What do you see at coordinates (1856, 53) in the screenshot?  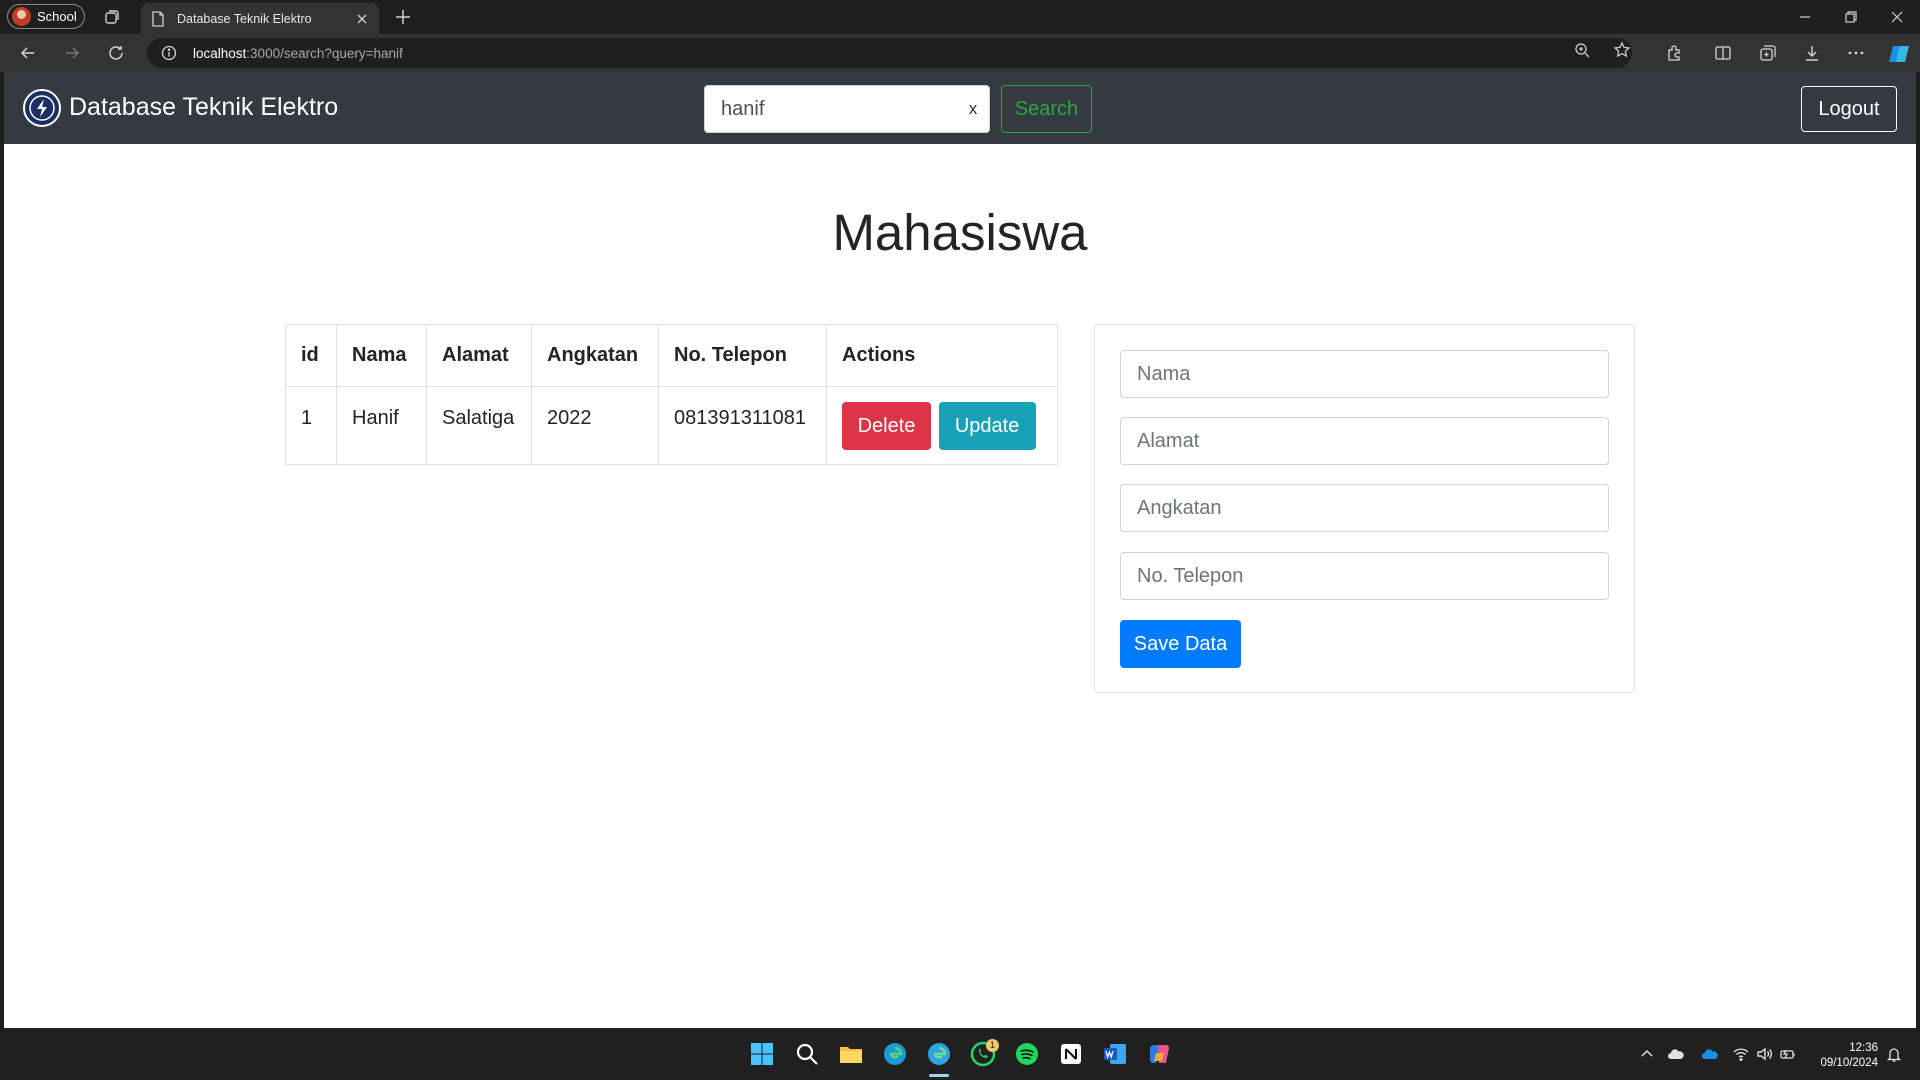 I see `more-menu-icon` at bounding box center [1856, 53].